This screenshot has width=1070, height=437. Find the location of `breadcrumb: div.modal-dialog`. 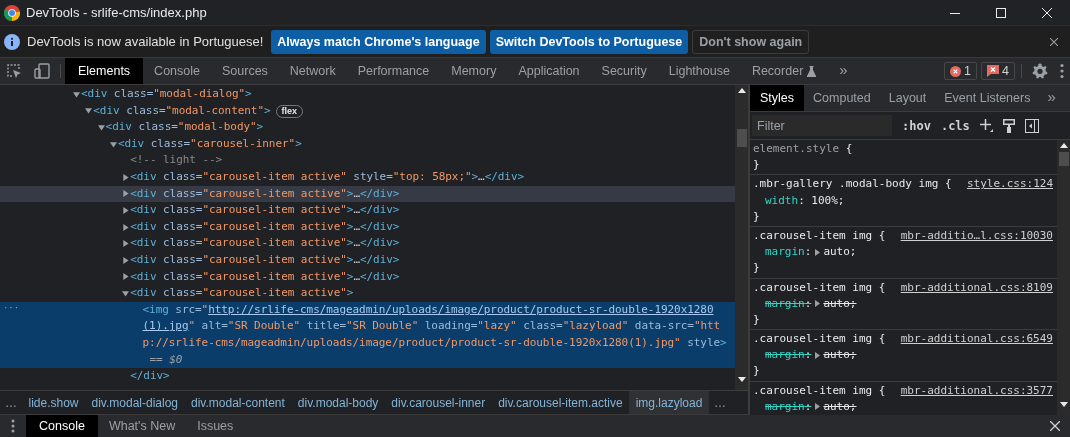

breadcrumb: div.modal-dialog is located at coordinates (135, 402).